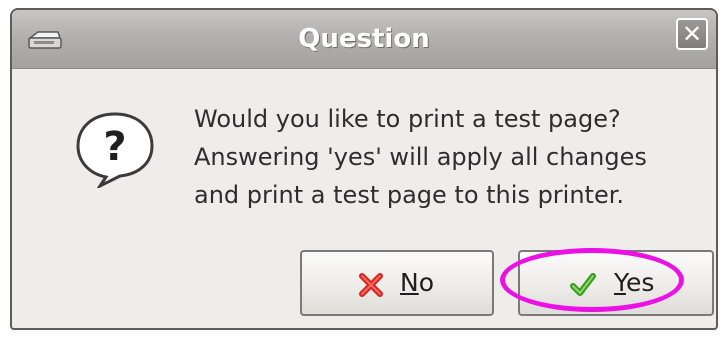 This screenshot has width=728, height=340. What do you see at coordinates (397, 283) in the screenshot?
I see `no-button: No` at bounding box center [397, 283].